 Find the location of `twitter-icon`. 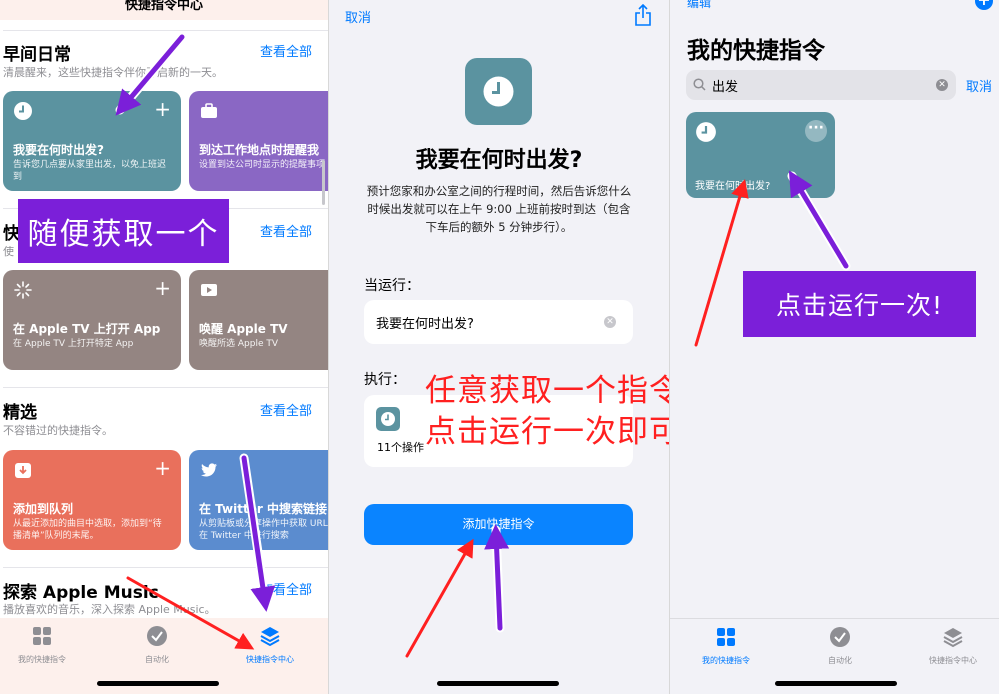

twitter-icon is located at coordinates (209, 470).